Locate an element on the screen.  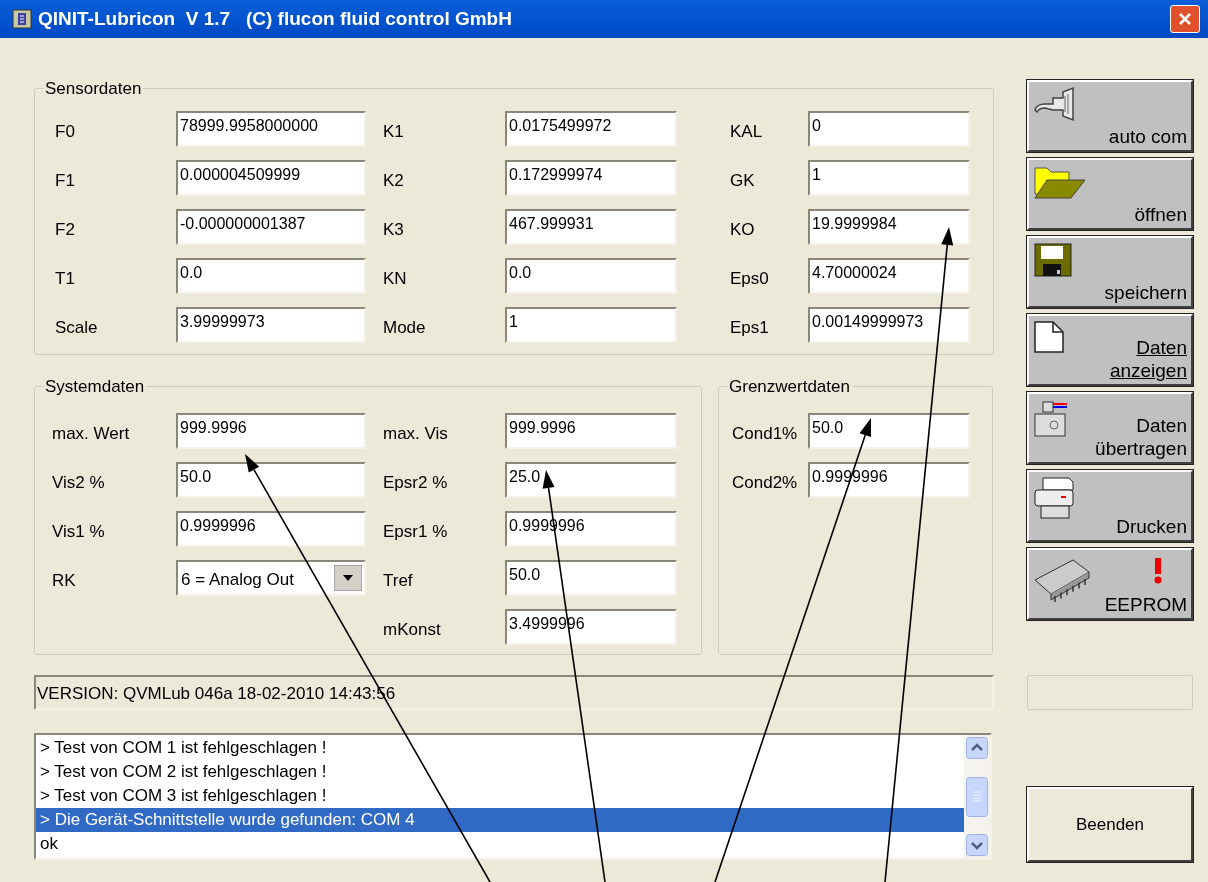
input-field: 0.172999974 is located at coordinates (591, 177).